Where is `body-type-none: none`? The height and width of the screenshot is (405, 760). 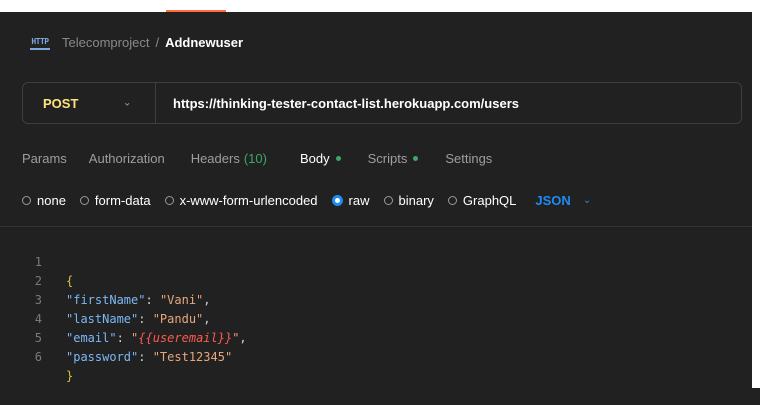 body-type-none: none is located at coordinates (44, 200).